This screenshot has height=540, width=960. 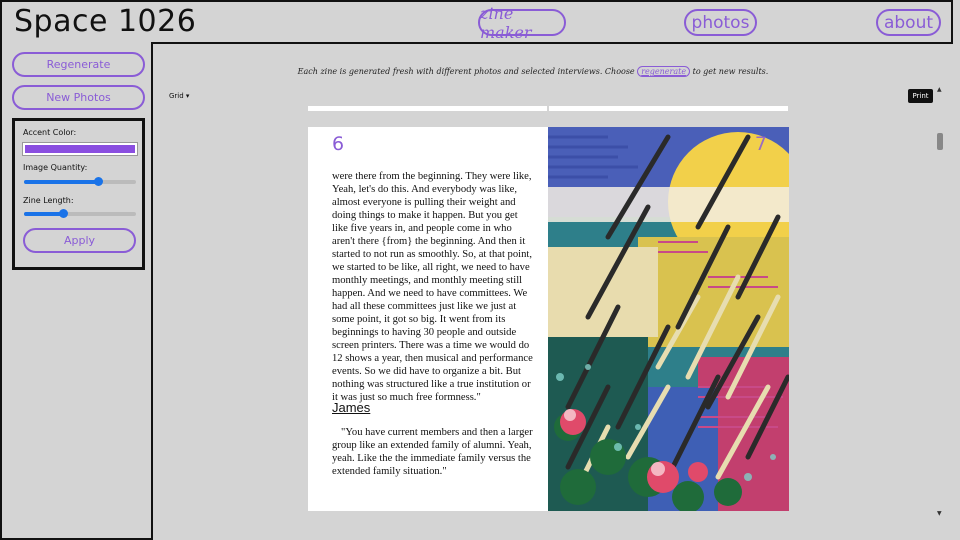 I want to click on nav-about: about, so click(x=908, y=22).